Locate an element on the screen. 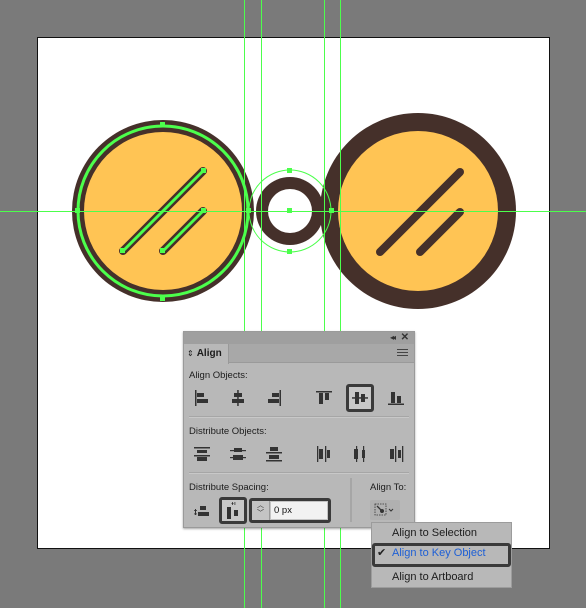 This screenshot has height=608, width=586. close-icon: ✕ is located at coordinates (405, 337).